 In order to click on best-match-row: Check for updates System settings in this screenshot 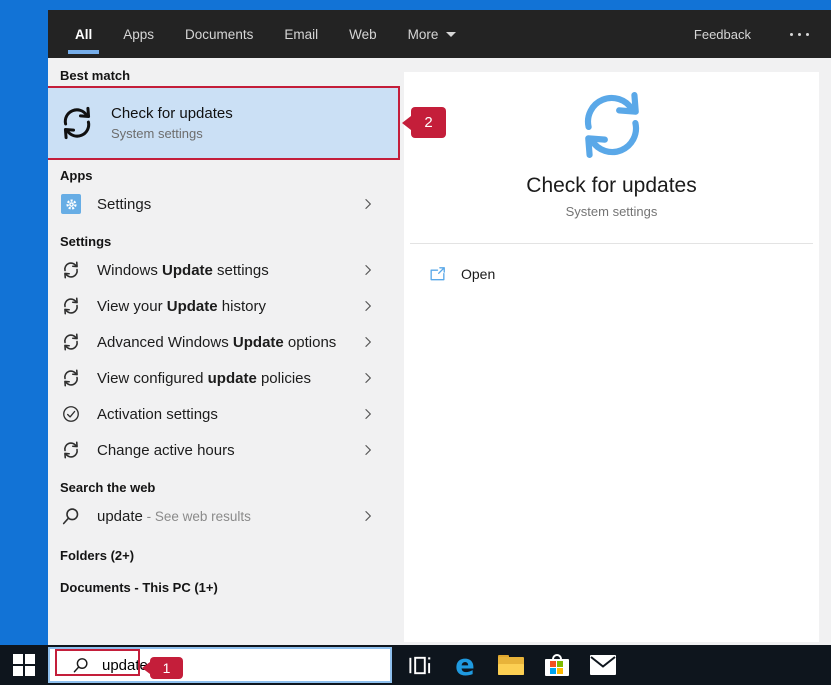, I will do `click(223, 123)`.